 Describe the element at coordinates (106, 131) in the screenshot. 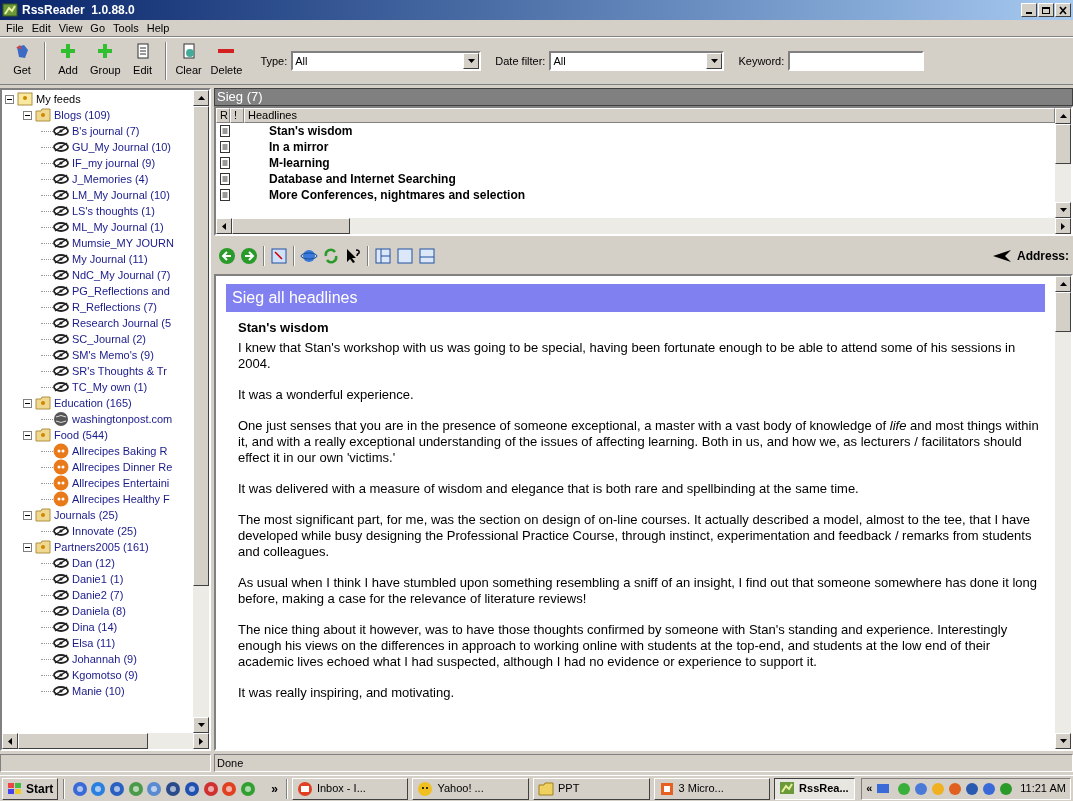

I see `tree-item: B's journal (7)` at that location.